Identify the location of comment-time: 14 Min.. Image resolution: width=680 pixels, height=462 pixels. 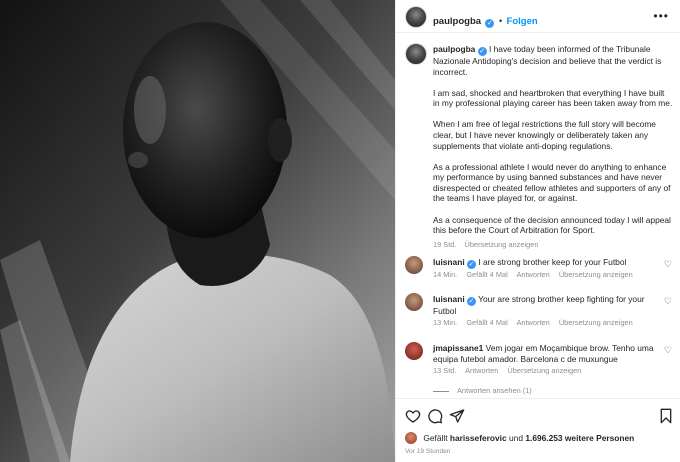
(445, 274).